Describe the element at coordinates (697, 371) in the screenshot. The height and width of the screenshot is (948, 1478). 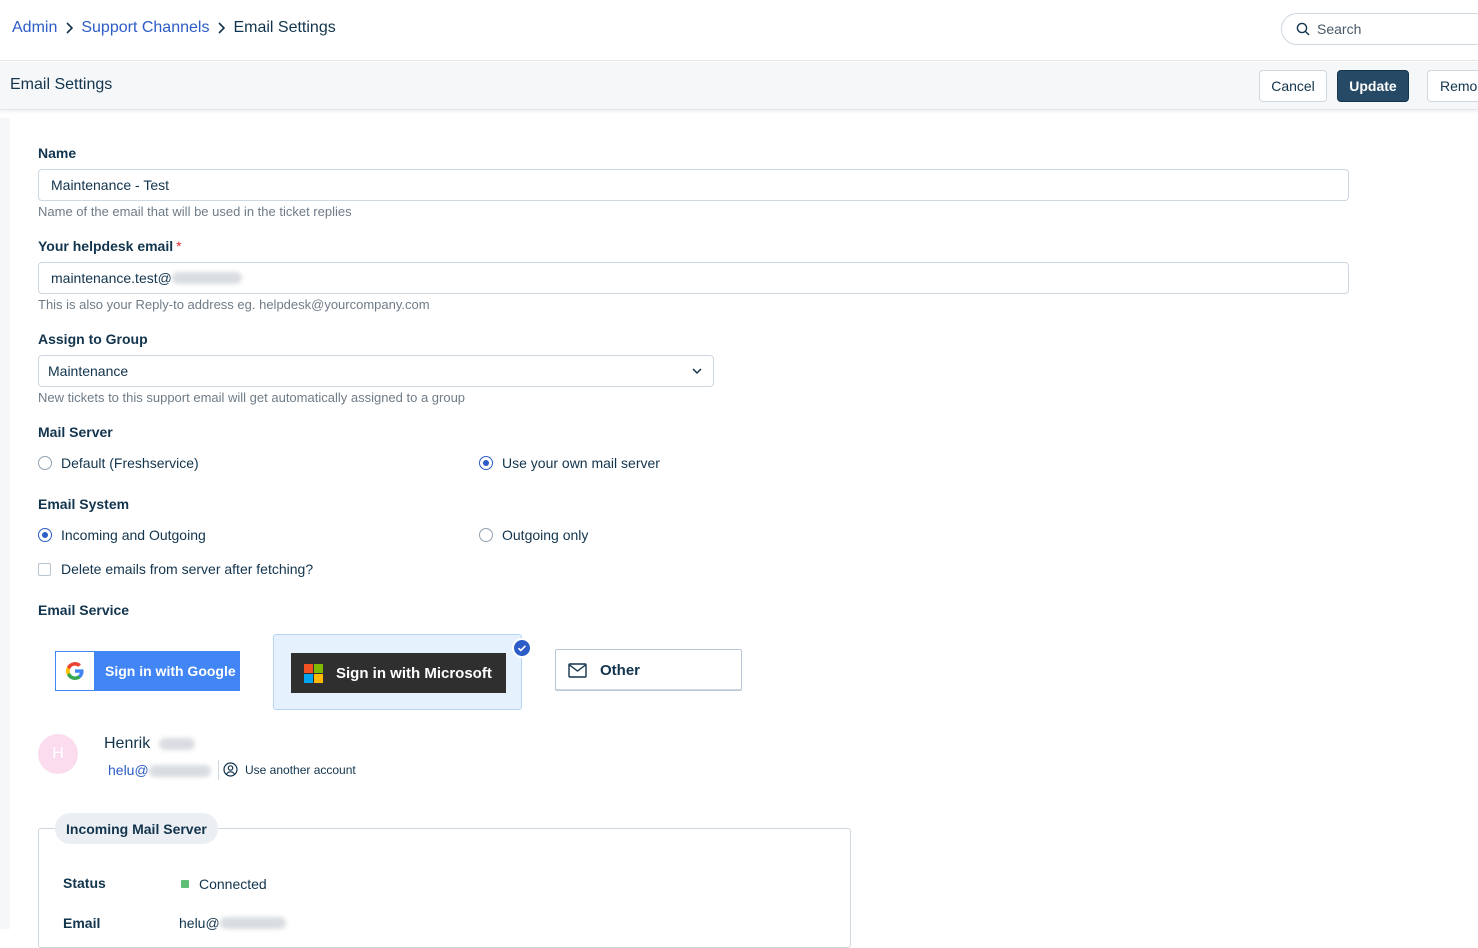
I see `chevron-down-icon` at that location.